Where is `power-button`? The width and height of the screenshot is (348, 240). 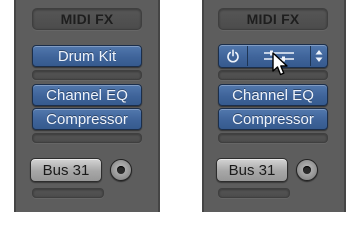
power-button is located at coordinates (233, 56).